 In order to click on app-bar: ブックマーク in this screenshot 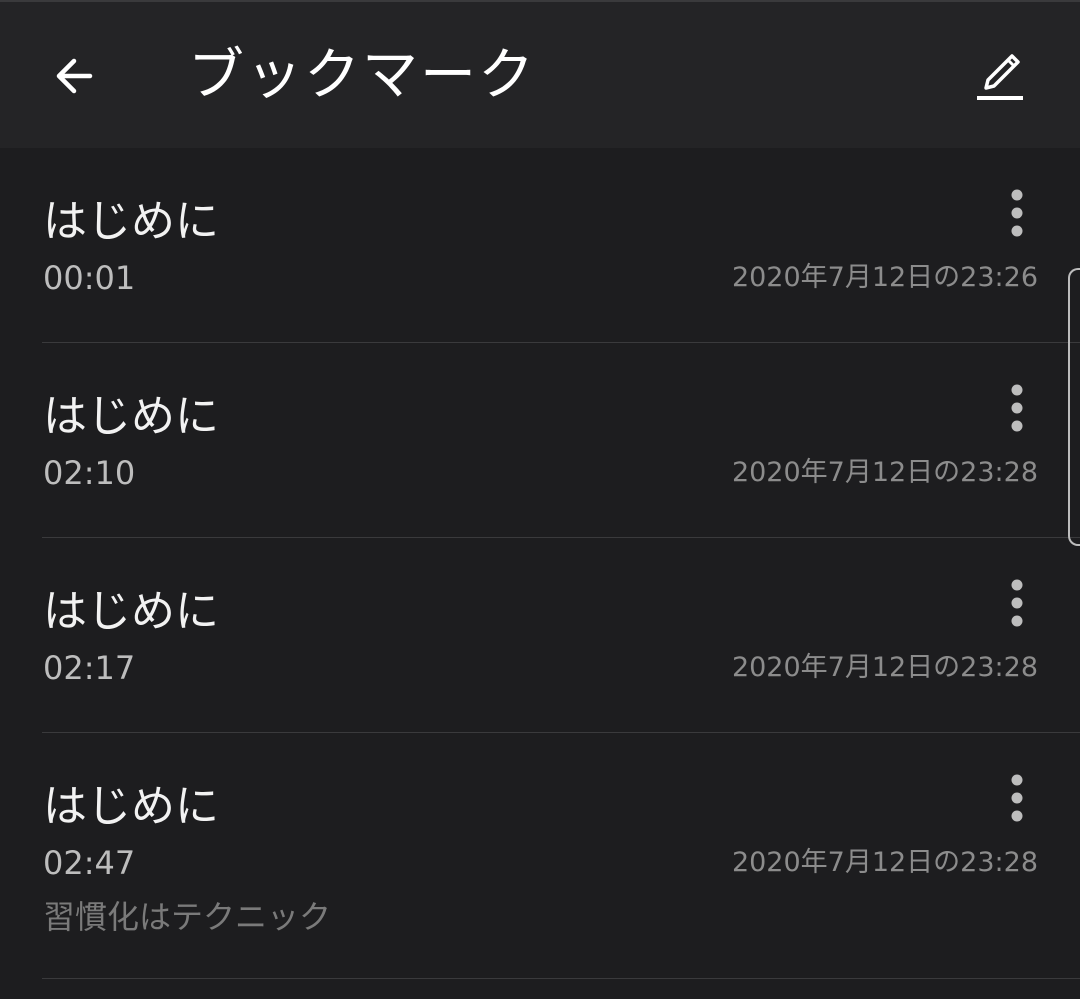, I will do `click(540, 74)`.